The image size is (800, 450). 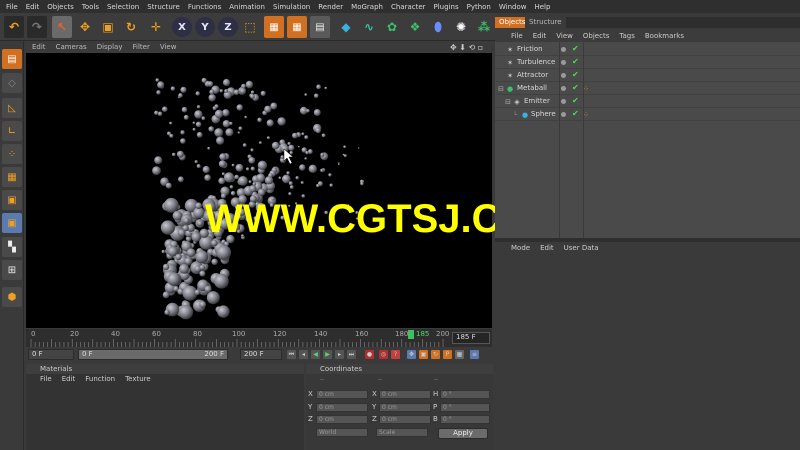 I want to click on size-x-field: 0 cm, so click(x=405, y=394).